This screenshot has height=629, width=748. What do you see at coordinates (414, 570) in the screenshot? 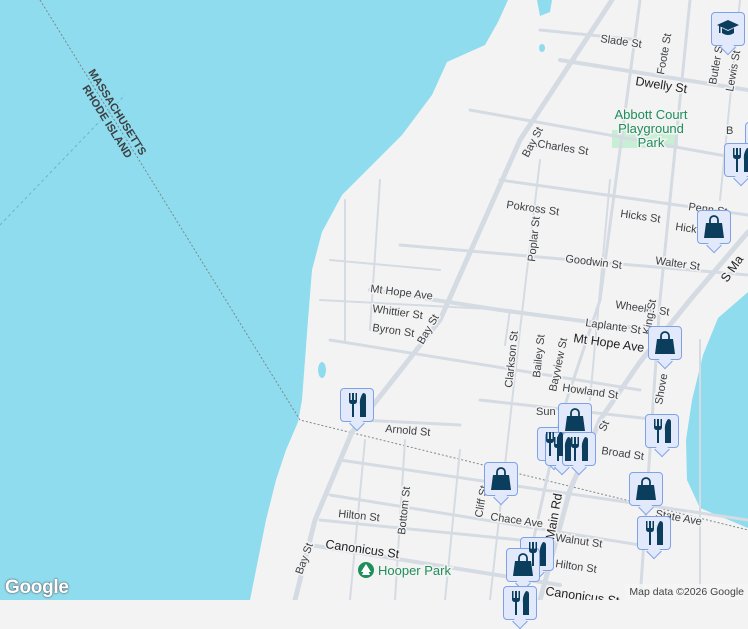
I see `svg-text: Hooper Park` at bounding box center [414, 570].